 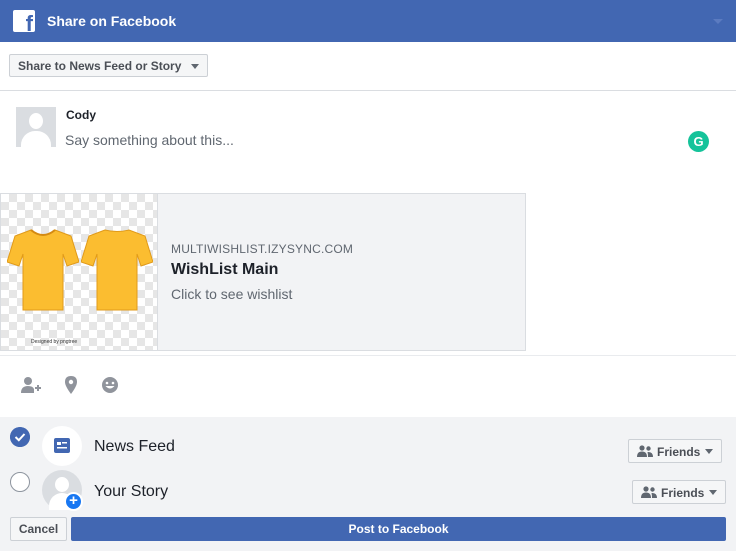 What do you see at coordinates (36, 127) in the screenshot?
I see `avatar` at bounding box center [36, 127].